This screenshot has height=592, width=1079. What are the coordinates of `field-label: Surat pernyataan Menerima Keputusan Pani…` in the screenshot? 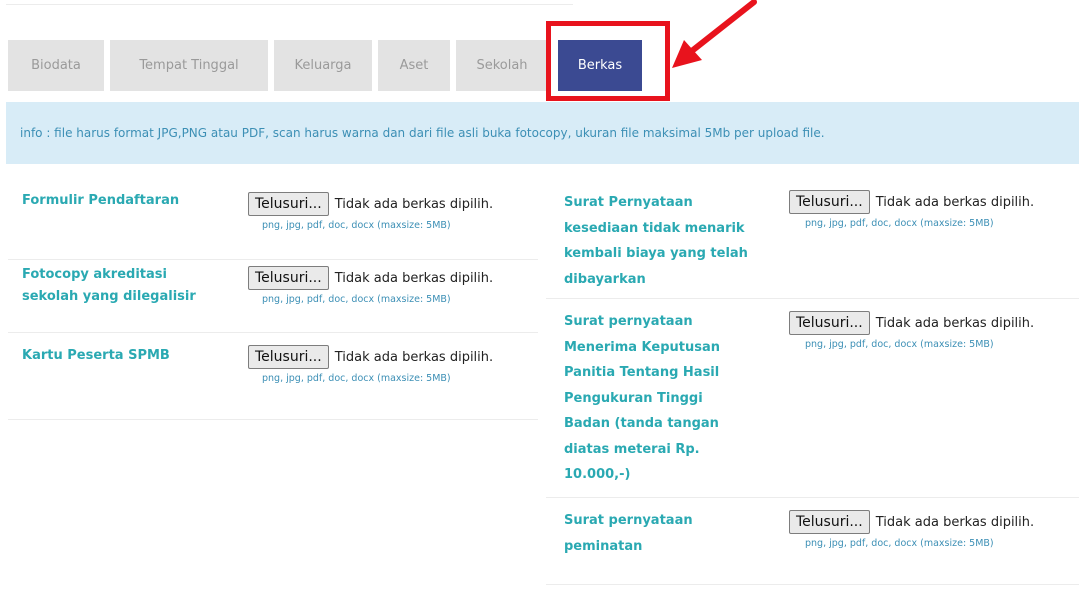 It's located at (642, 398).